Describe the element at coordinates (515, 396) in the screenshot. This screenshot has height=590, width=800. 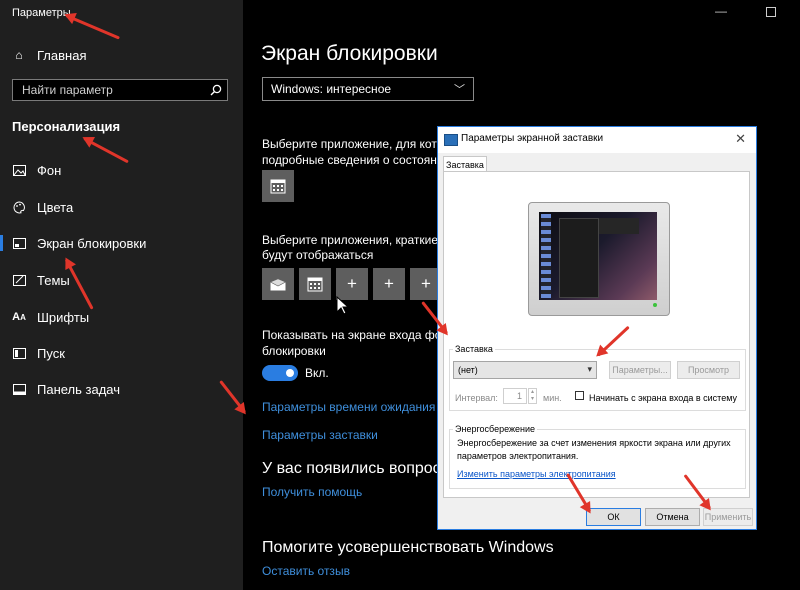
I see `interval-input: 1` at that location.